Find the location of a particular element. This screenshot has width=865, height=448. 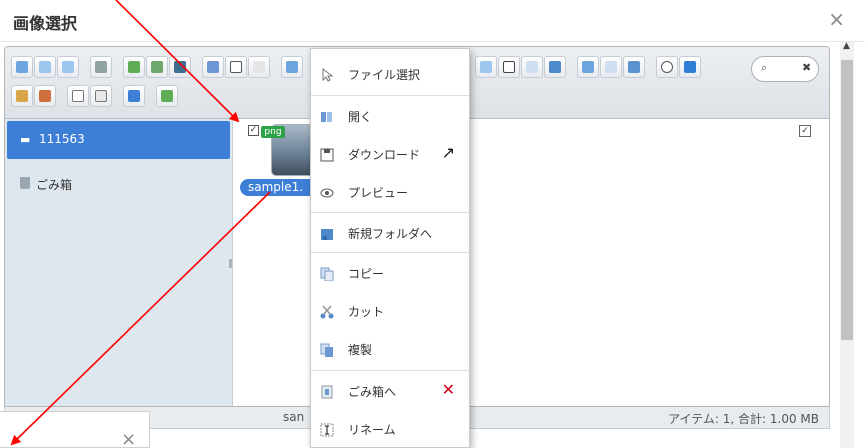

back-icon is located at coordinates (22, 67).